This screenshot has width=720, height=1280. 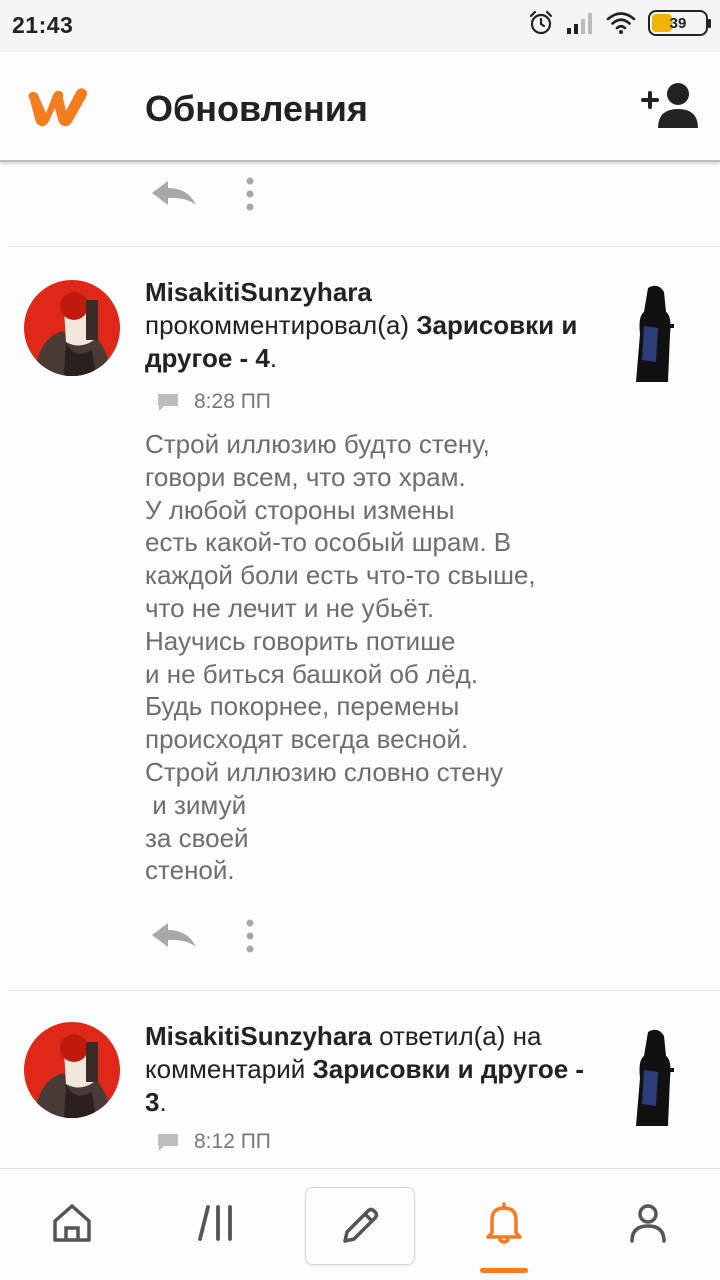 I want to click on battery-level: 39, so click(x=678, y=23).